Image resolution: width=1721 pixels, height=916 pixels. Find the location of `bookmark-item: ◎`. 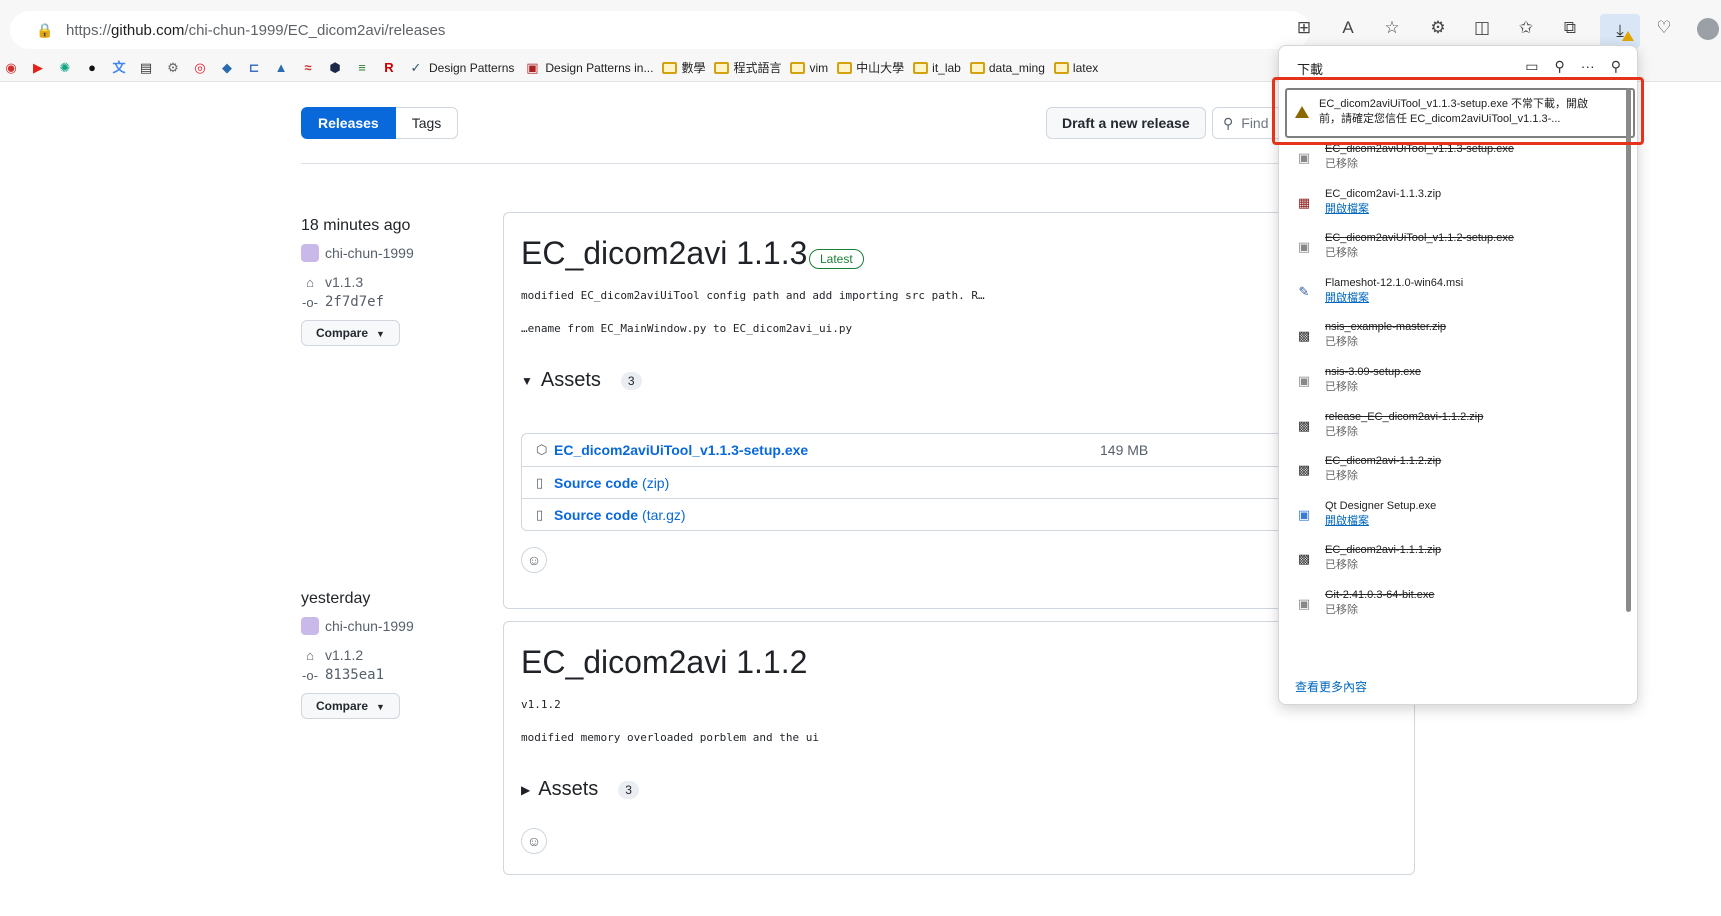

bookmark-item: ◎ is located at coordinates (200, 68).